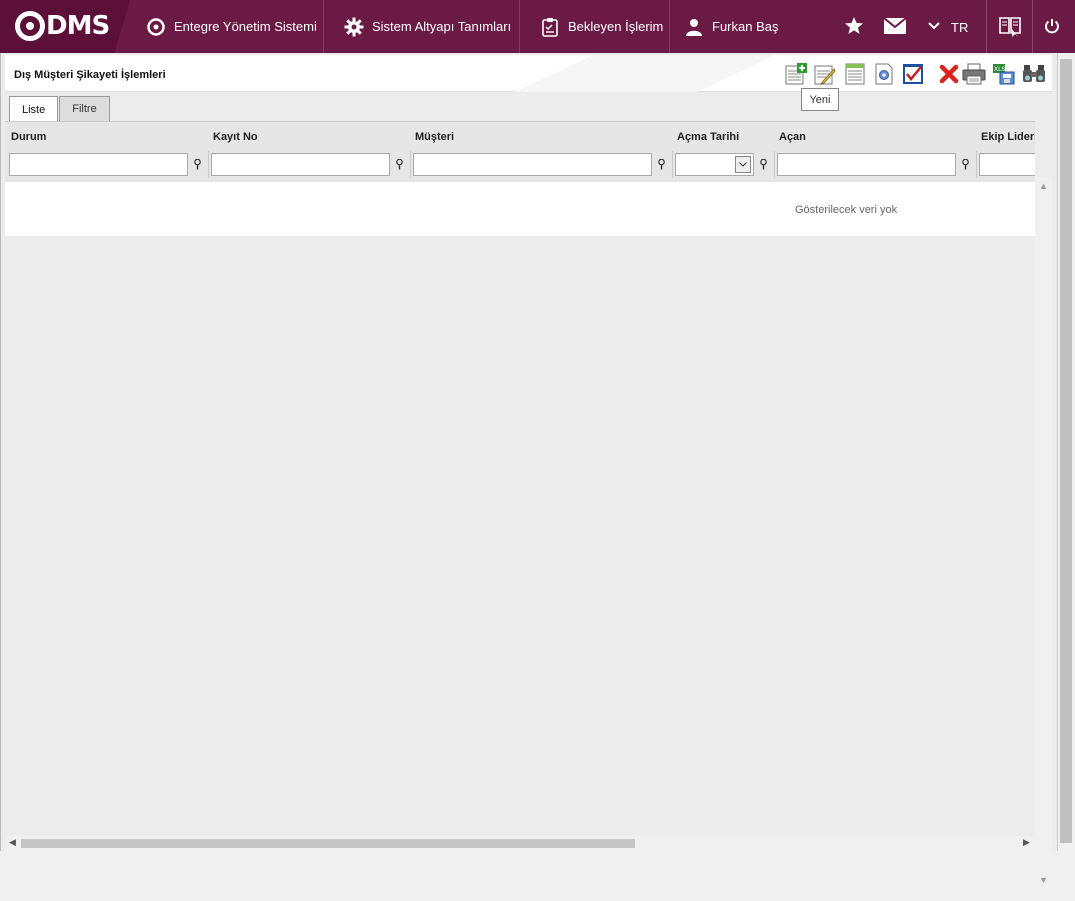  Describe the element at coordinates (824, 73) in the screenshot. I see `edit-record-icon` at that location.